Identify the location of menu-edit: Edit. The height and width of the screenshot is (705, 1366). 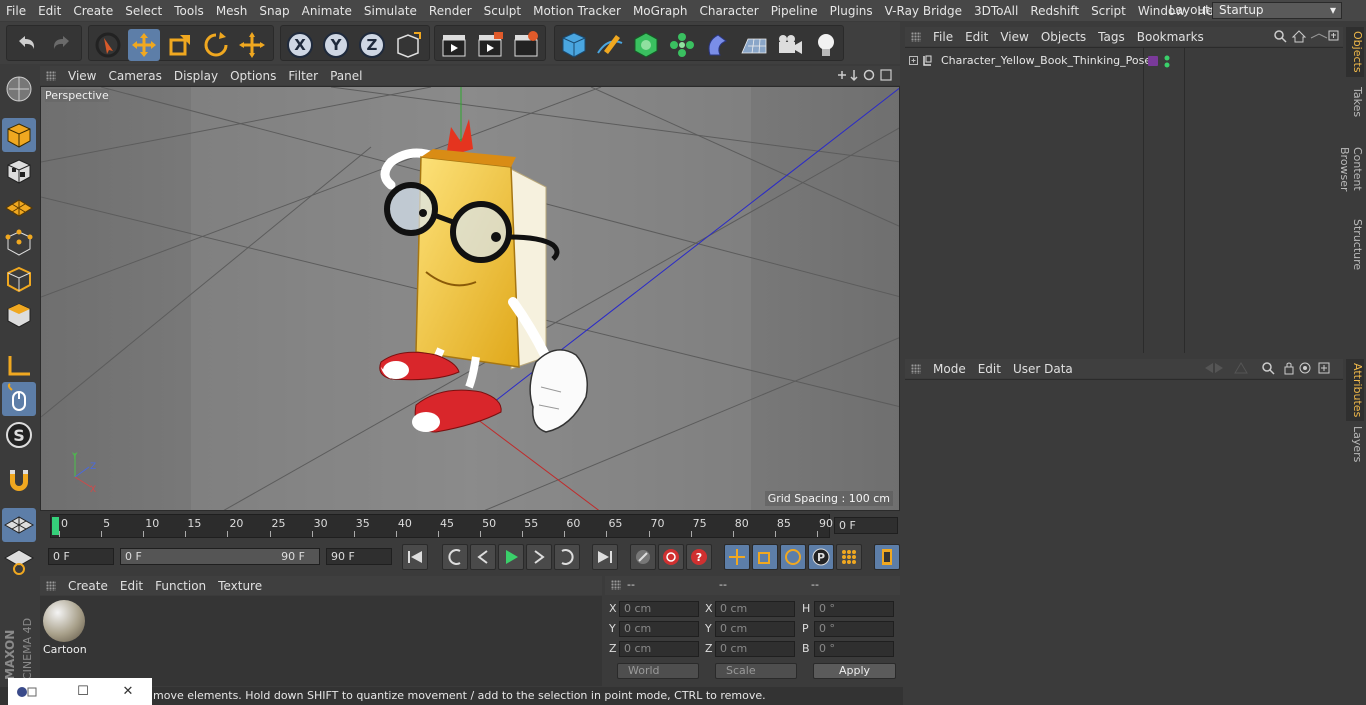
(49, 11).